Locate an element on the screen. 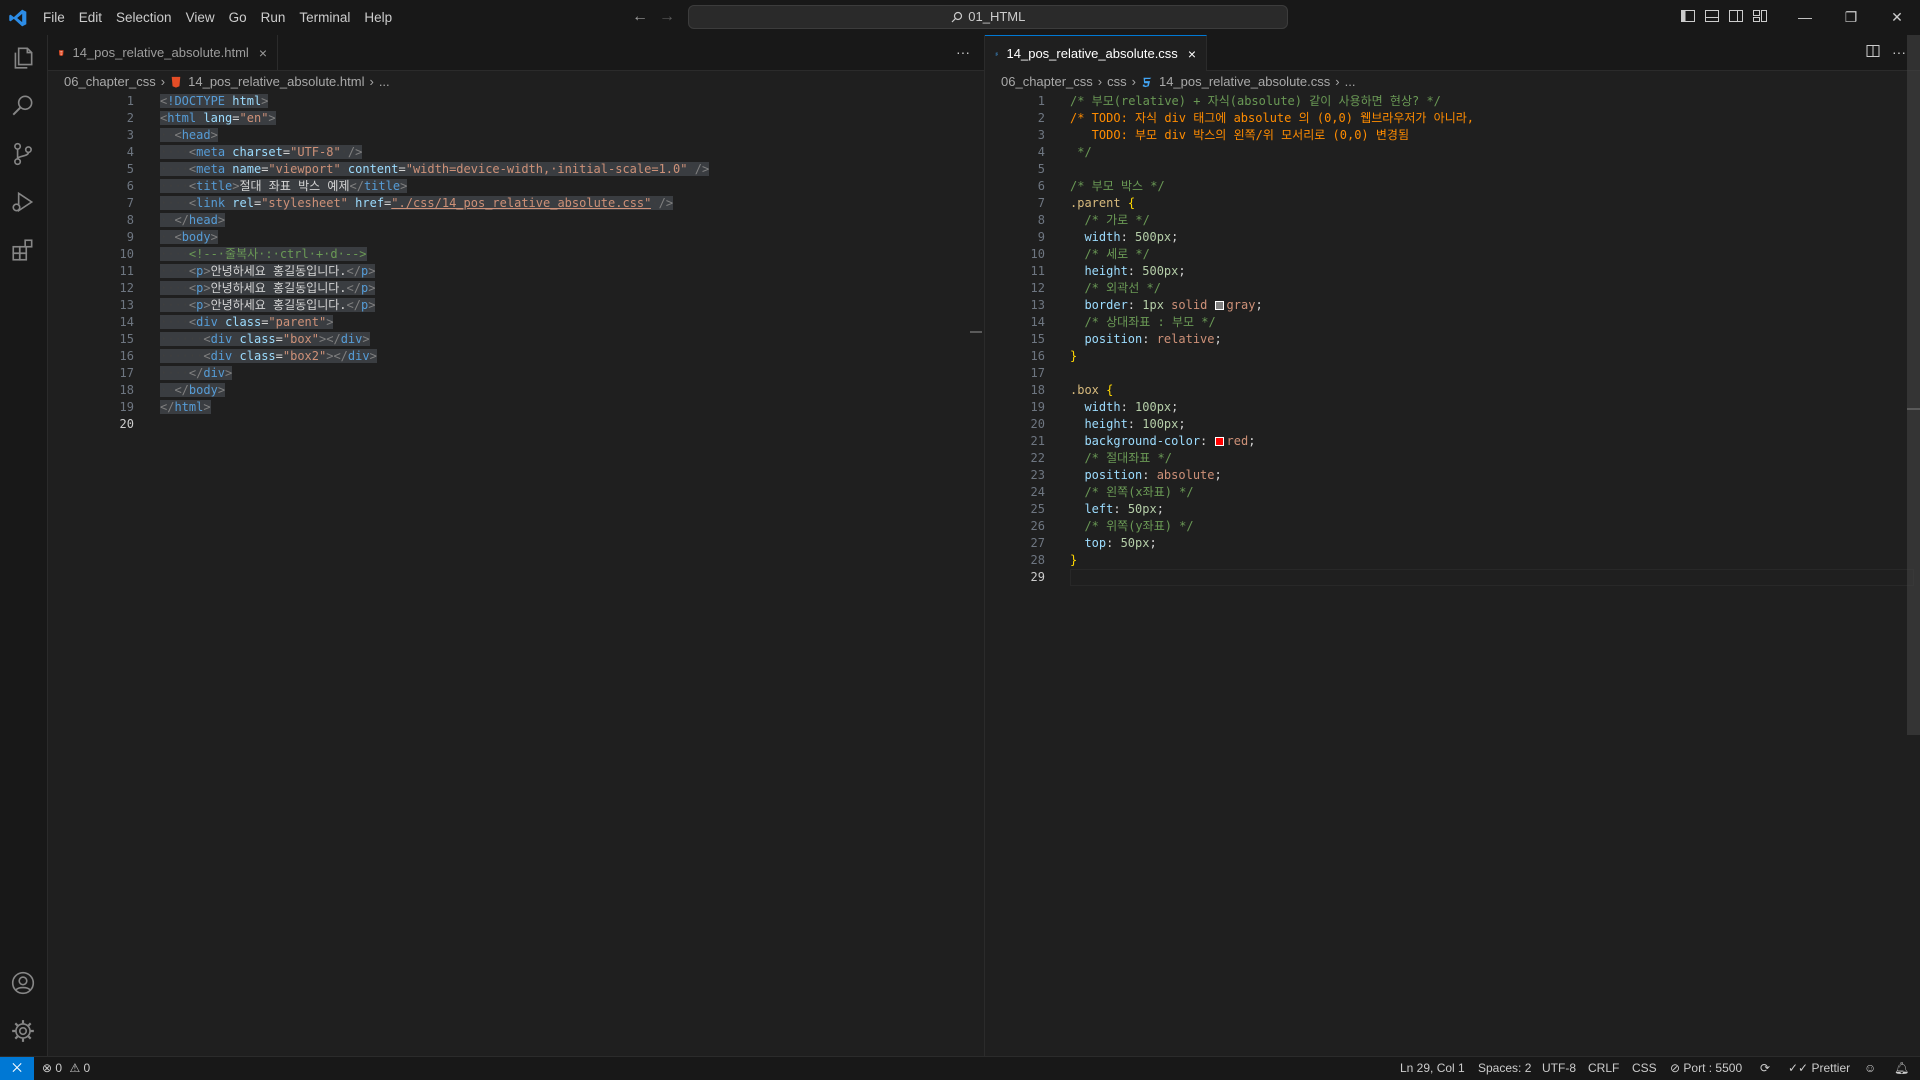 The image size is (1920, 1080). toggle-panel-icon is located at coordinates (1712, 16).